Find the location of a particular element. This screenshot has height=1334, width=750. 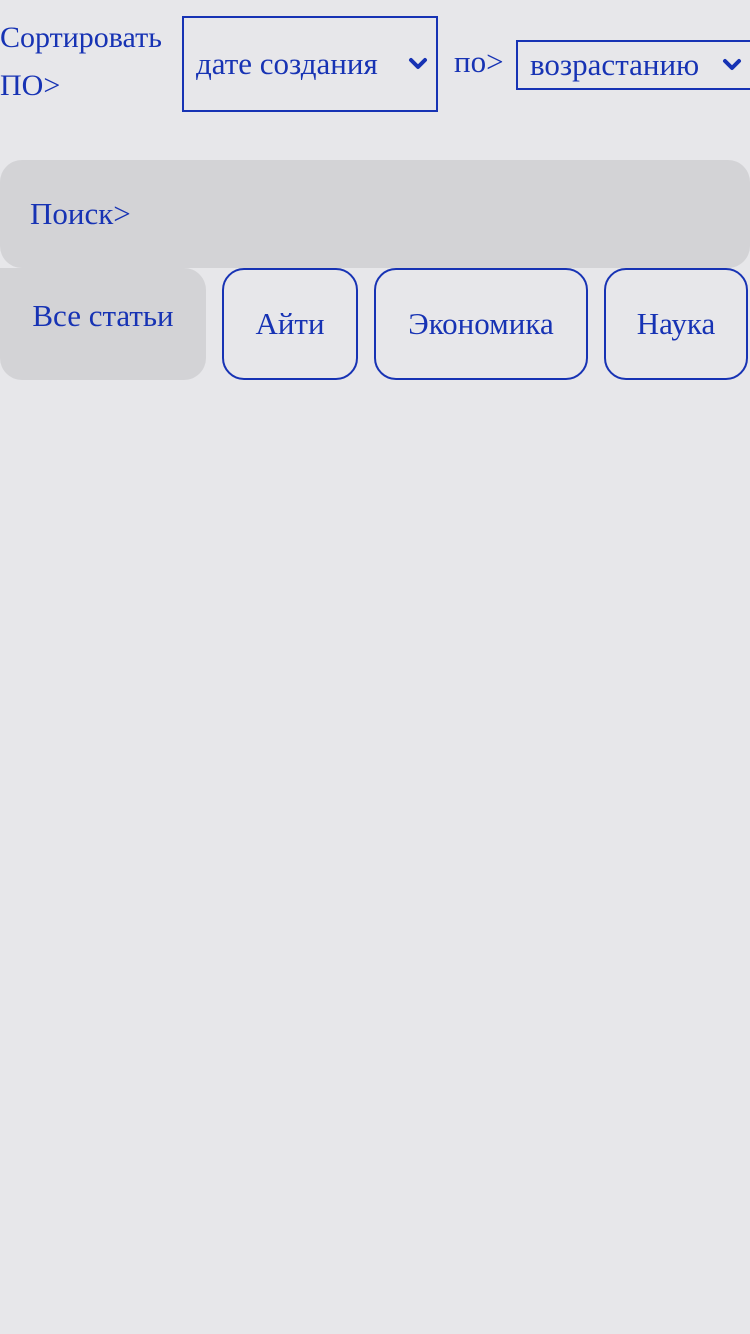

sort-field-select: дате создания is located at coordinates (310, 64).